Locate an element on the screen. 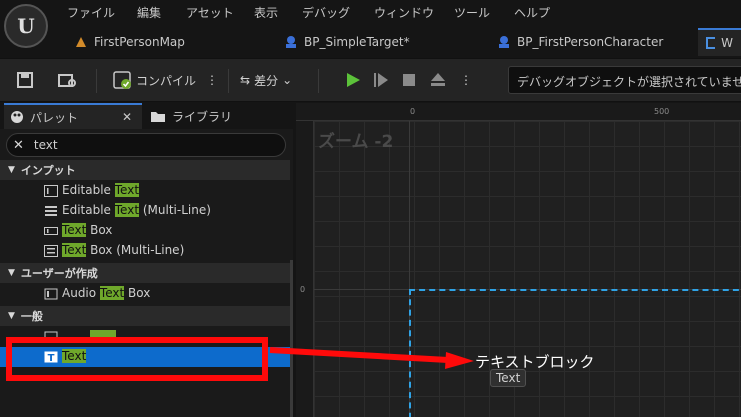 The image size is (741, 417). save-icon is located at coordinates (25, 80).